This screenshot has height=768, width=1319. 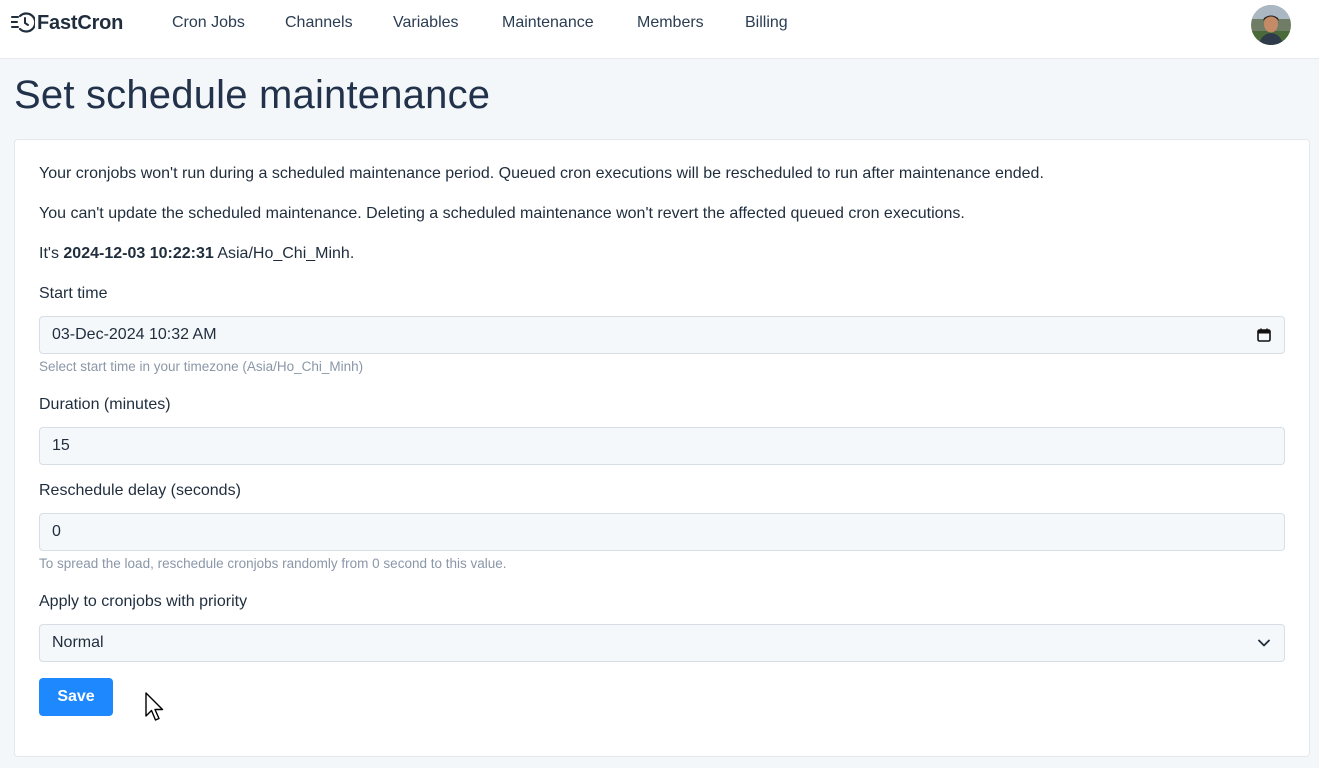 I want to click on reschedule-delay-input: 0, so click(x=662, y=532).